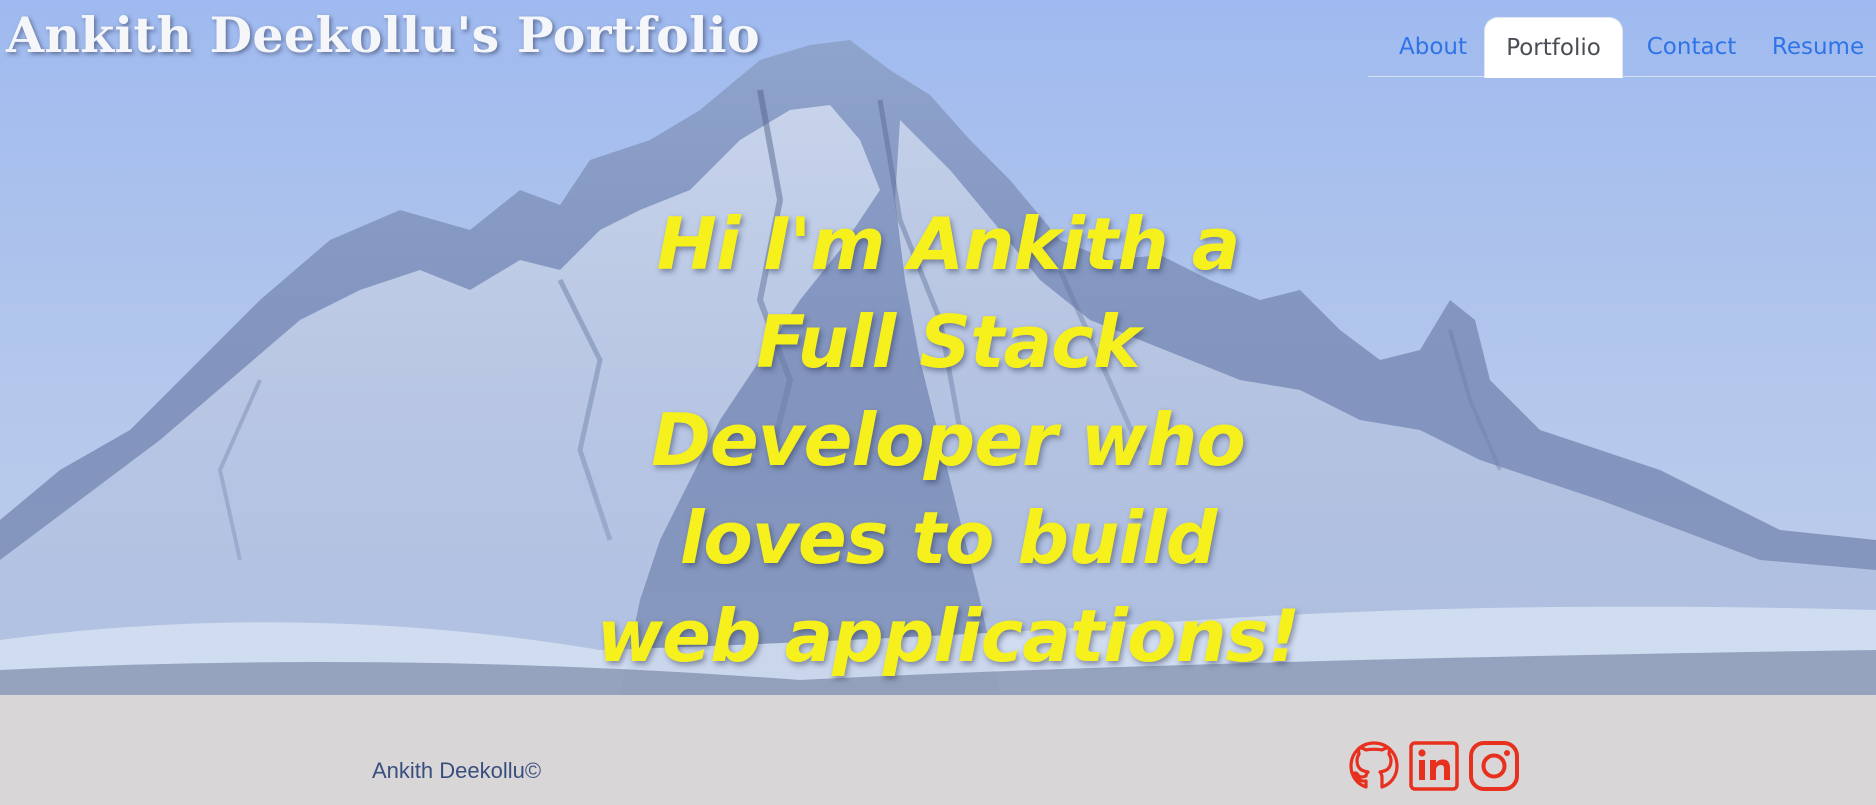 This screenshot has height=805, width=1876. Describe the element at coordinates (457, 770) in the screenshot. I see `copyright-text: Ankith Deekollu©` at that location.